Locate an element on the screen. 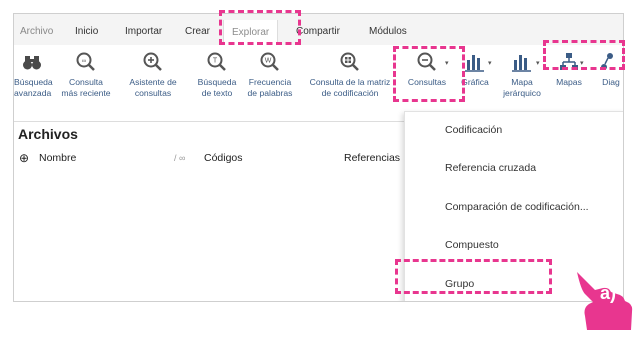 This screenshot has height=352, width=636. menu-inicio: Inicio is located at coordinates (86, 31).